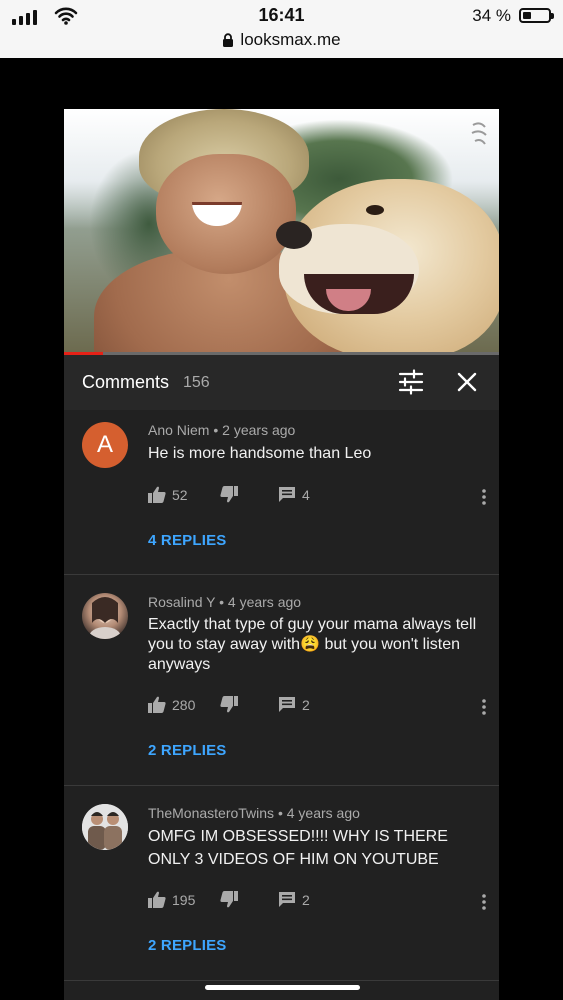 The height and width of the screenshot is (1000, 563). What do you see at coordinates (491, 15) in the screenshot?
I see `battery-percentage: 34 %` at bounding box center [491, 15].